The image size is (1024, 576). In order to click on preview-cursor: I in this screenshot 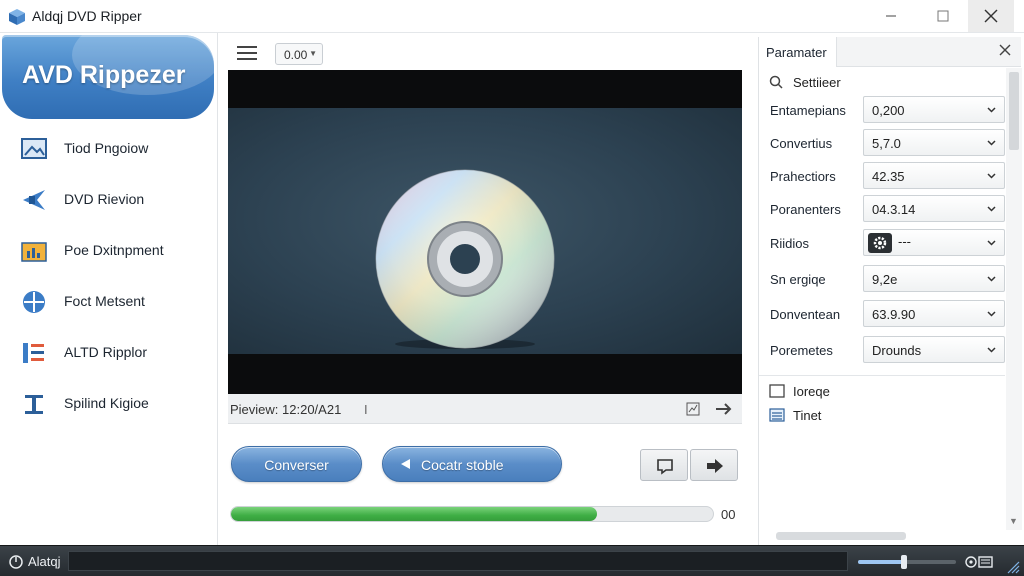, I will do `click(366, 409)`.